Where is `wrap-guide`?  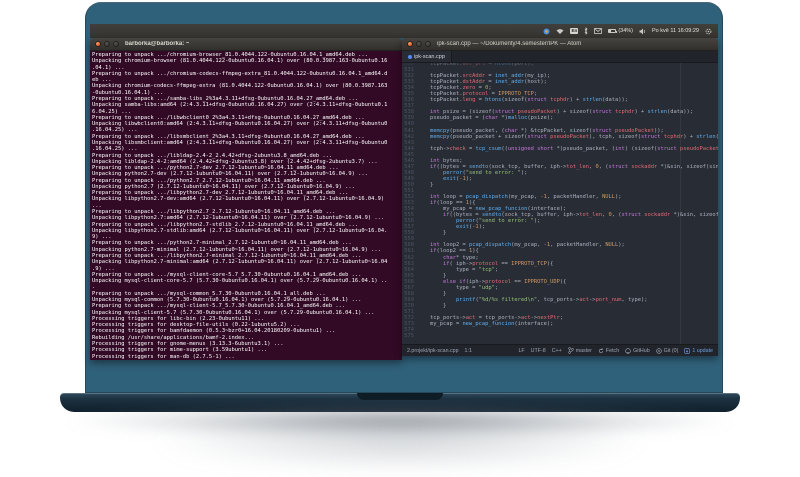 wrap-guide is located at coordinates (680, 203).